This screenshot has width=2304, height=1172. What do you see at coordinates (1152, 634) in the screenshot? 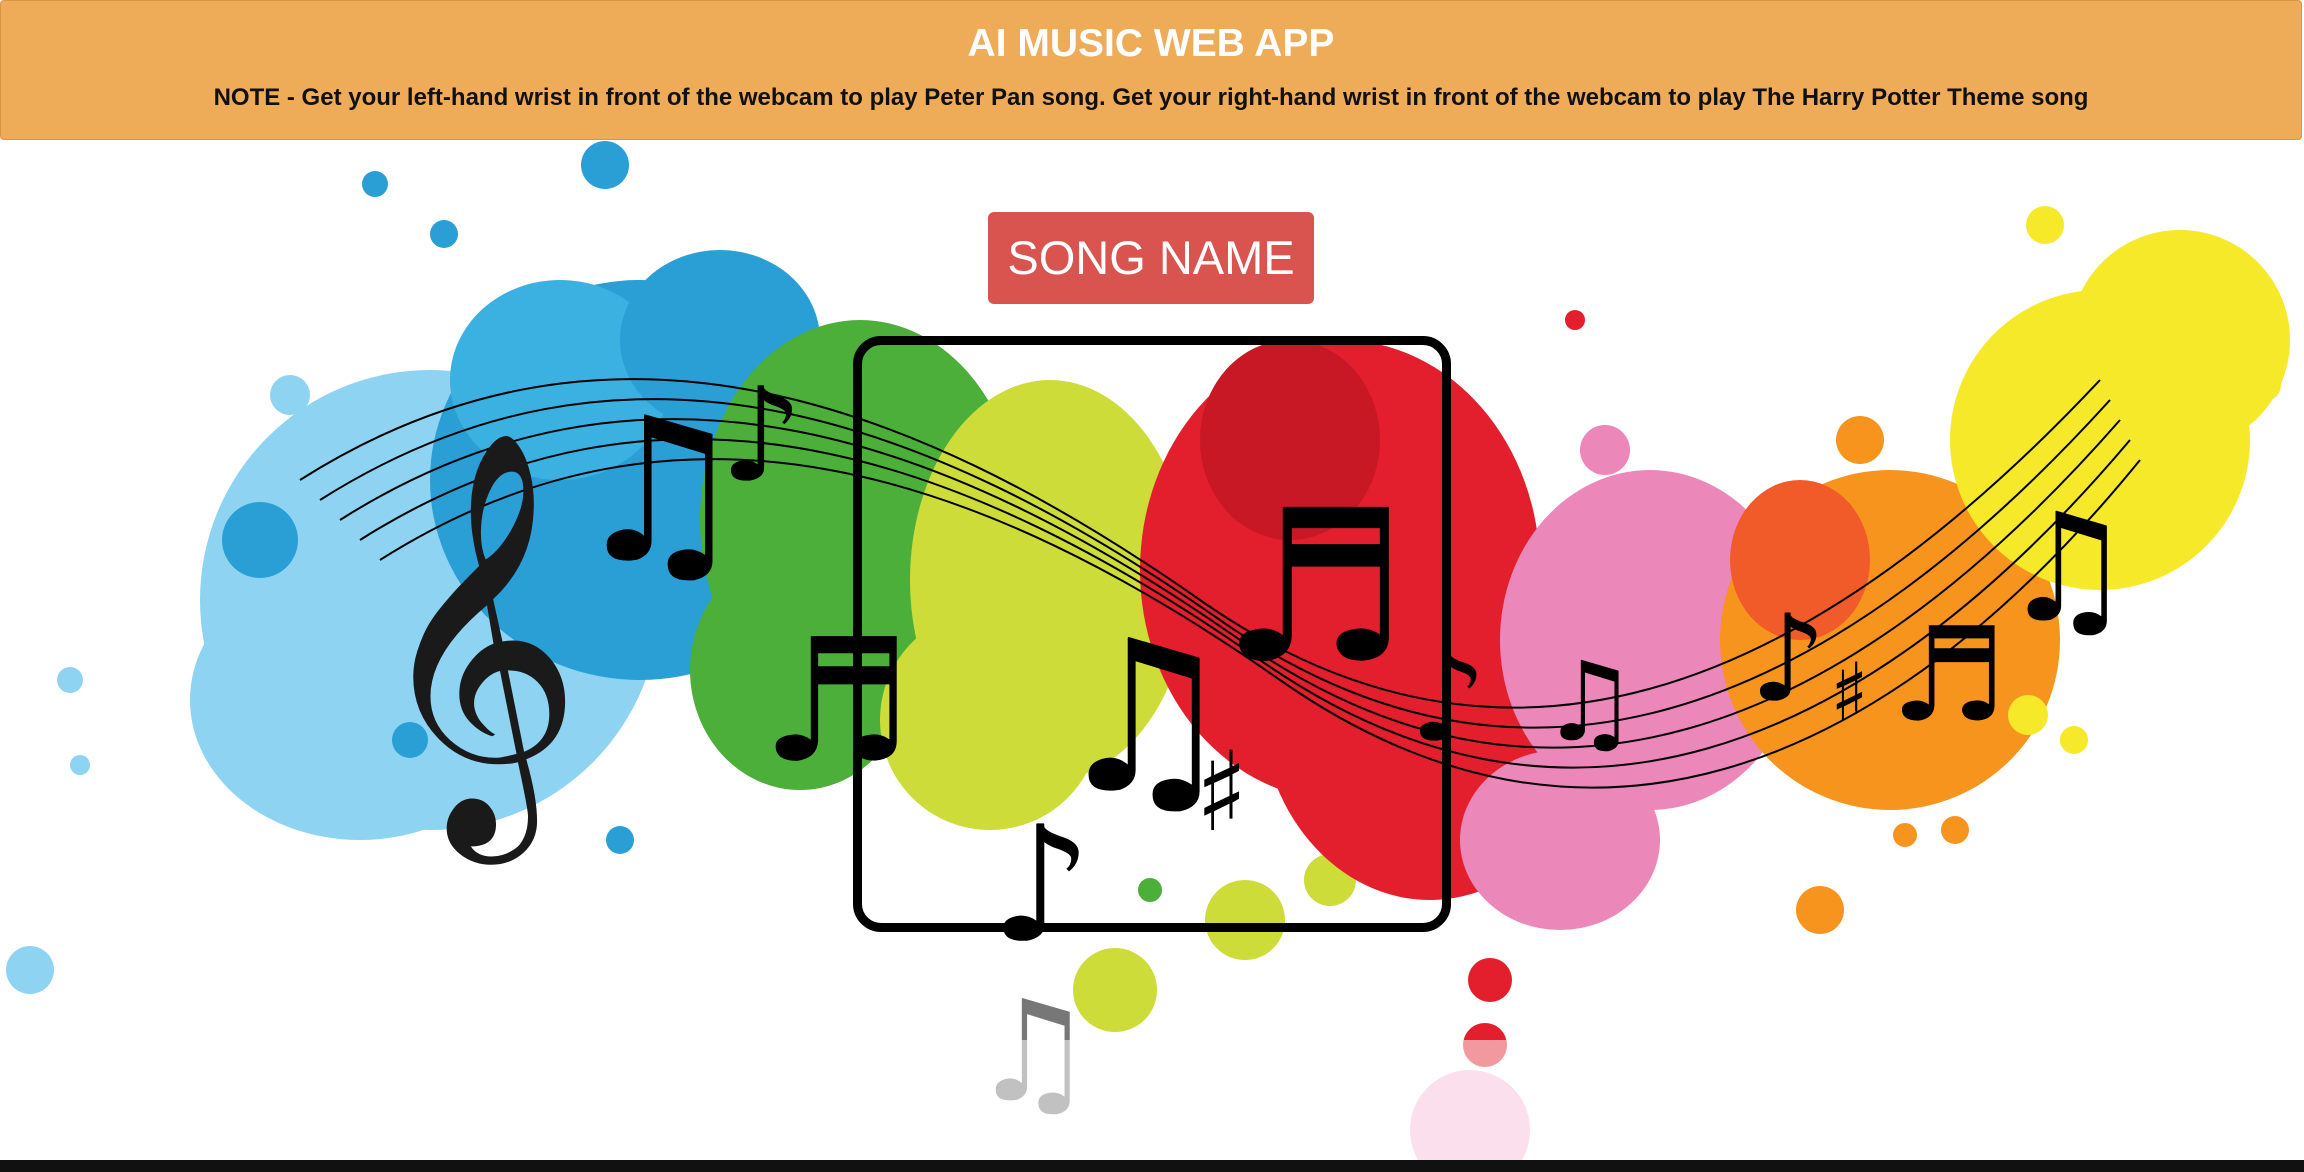
I see `webcam-frame` at bounding box center [1152, 634].